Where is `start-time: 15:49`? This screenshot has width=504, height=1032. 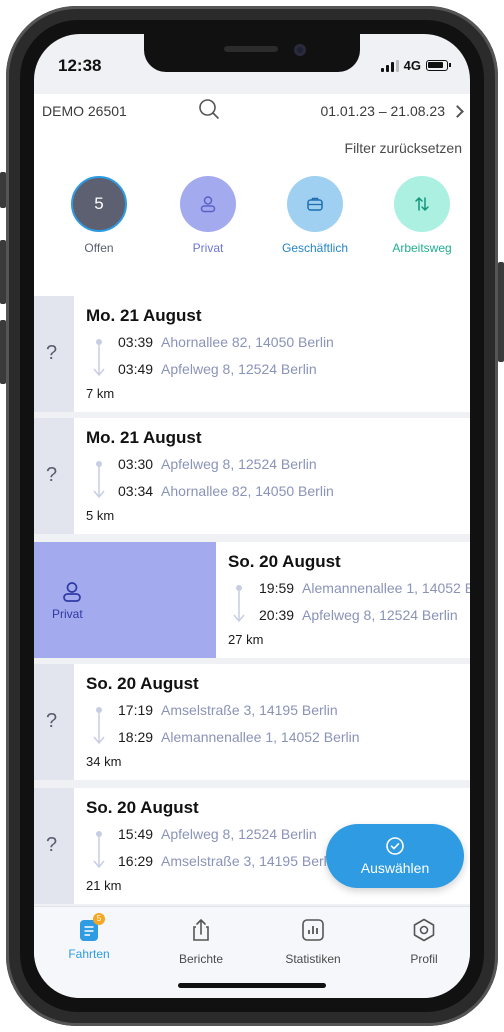
start-time: 15:49 is located at coordinates (136, 834).